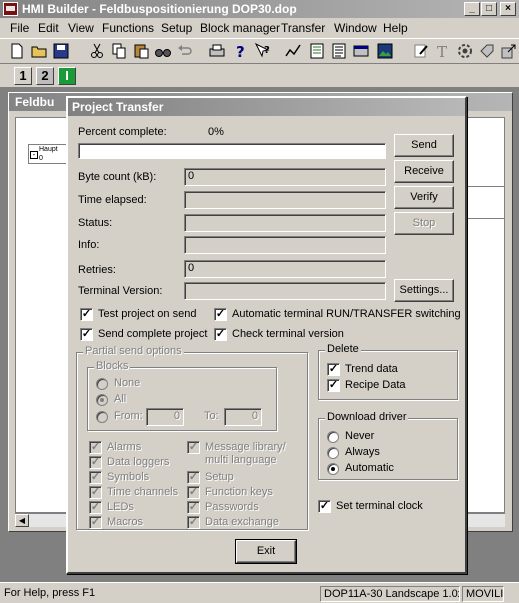 The height and width of the screenshot is (603, 519). Describe the element at coordinates (369, 468) in the screenshot. I see `driver-automatic-label: Automatic` at that location.